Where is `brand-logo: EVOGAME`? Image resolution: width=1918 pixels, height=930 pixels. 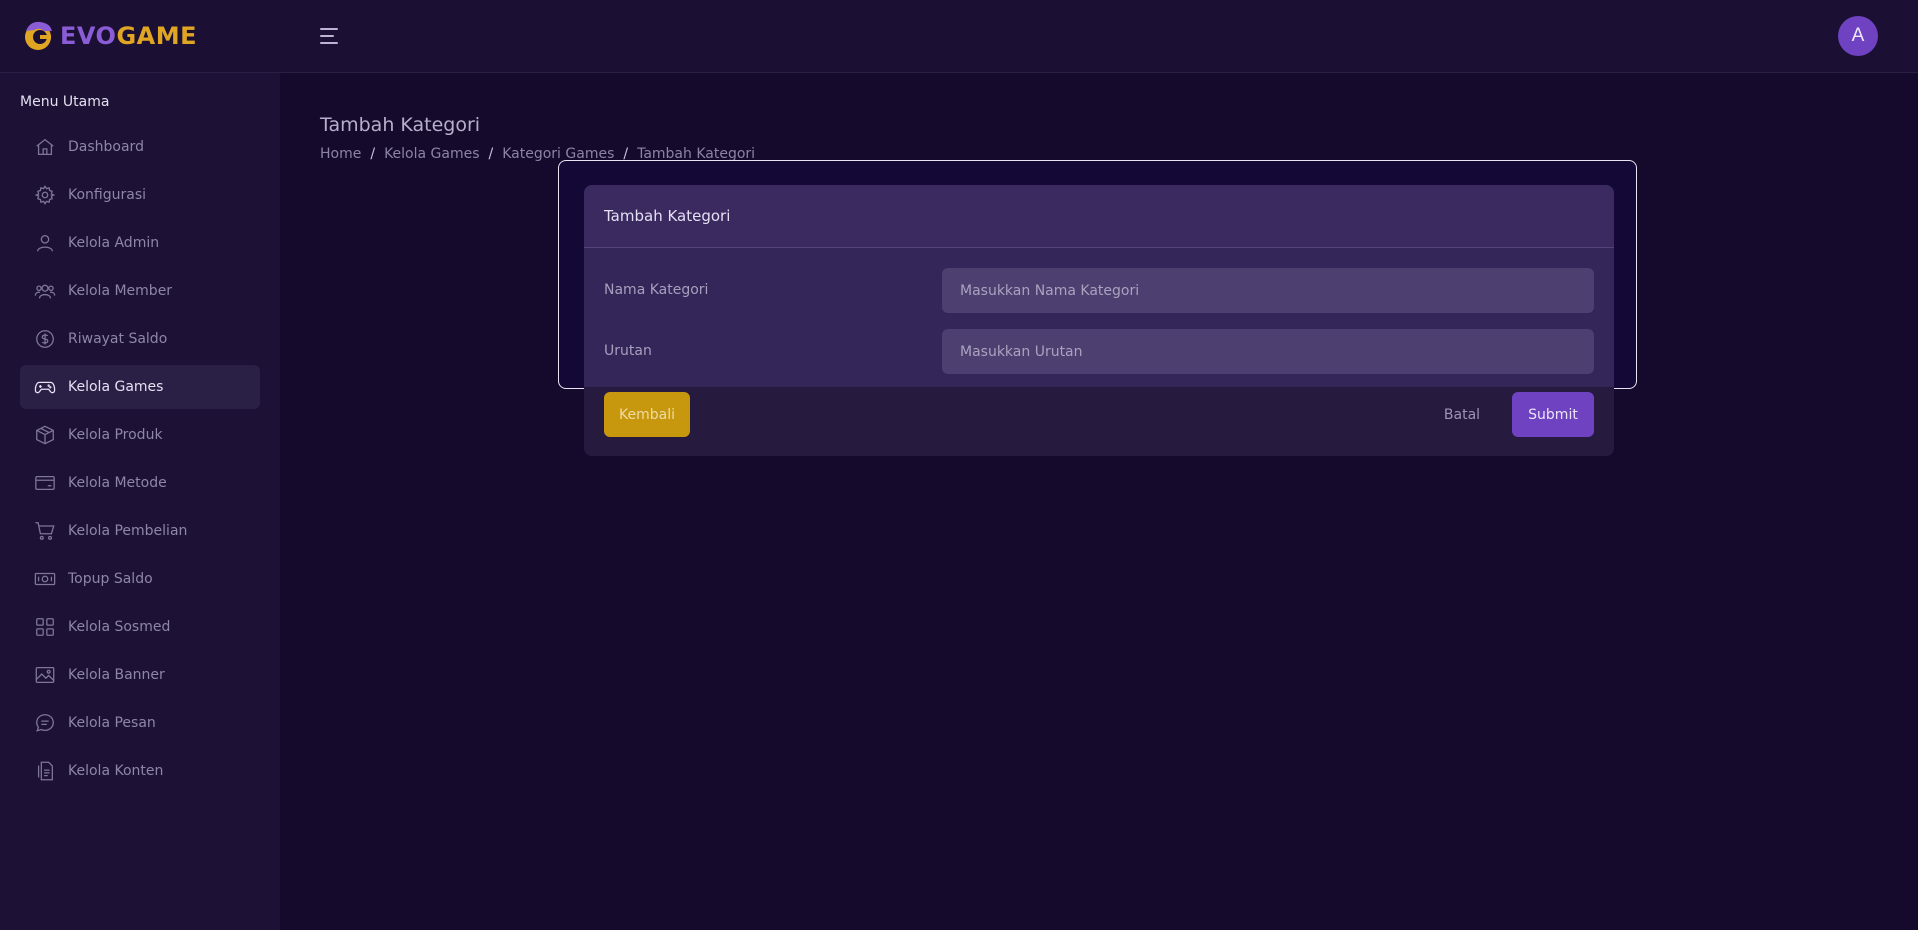 brand-logo: EVOGAME is located at coordinates (109, 36).